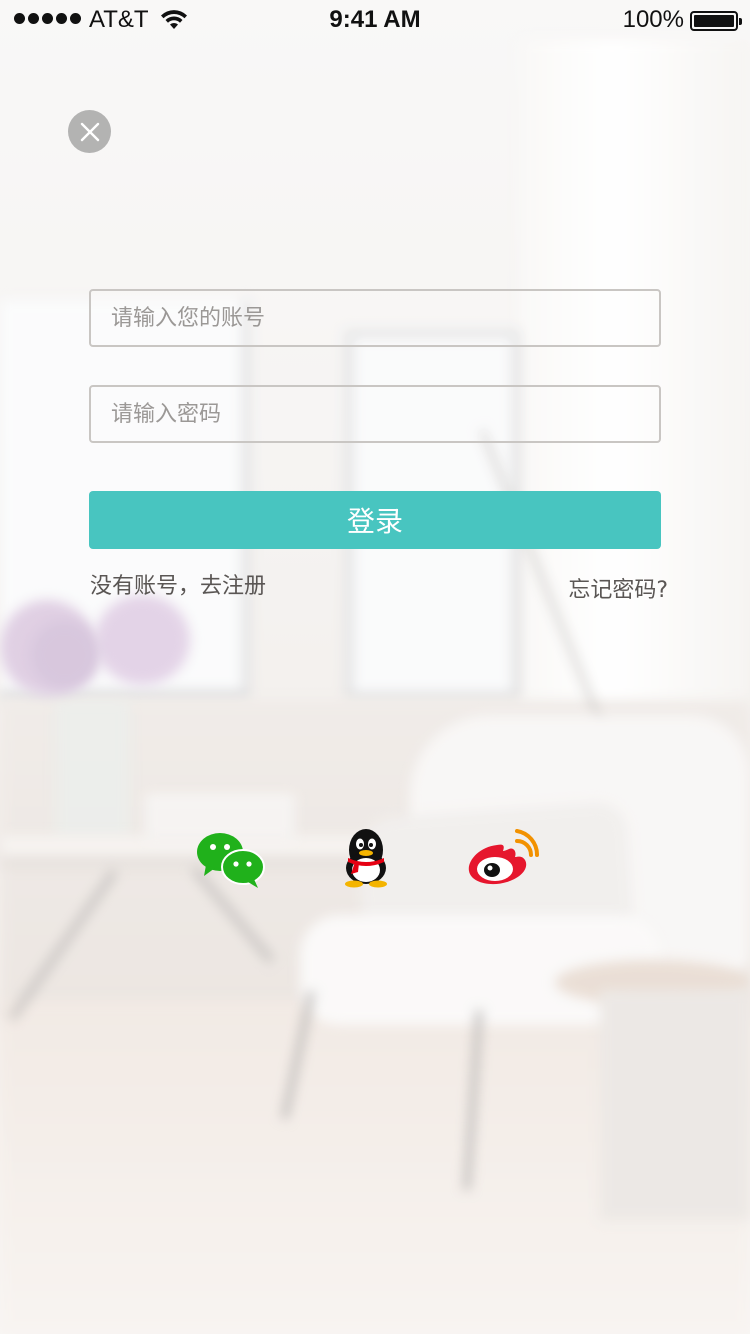 The image size is (750, 1334). I want to click on wechat-icon, so click(231, 860).